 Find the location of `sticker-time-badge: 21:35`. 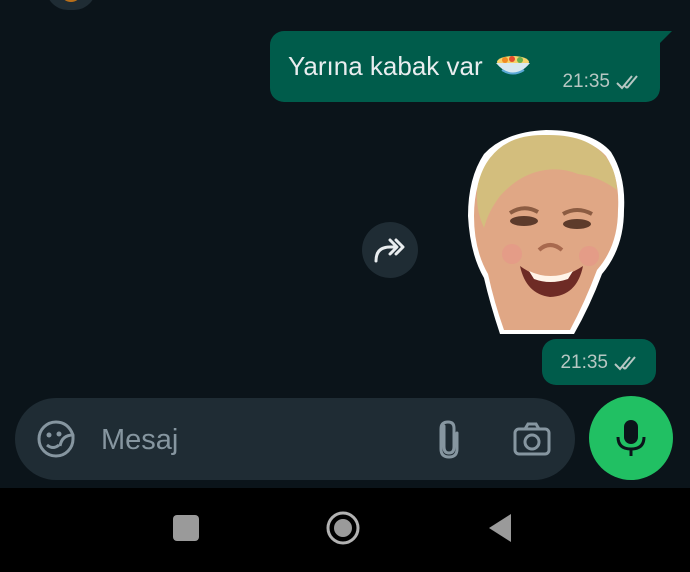

sticker-time-badge: 21:35 is located at coordinates (599, 362).